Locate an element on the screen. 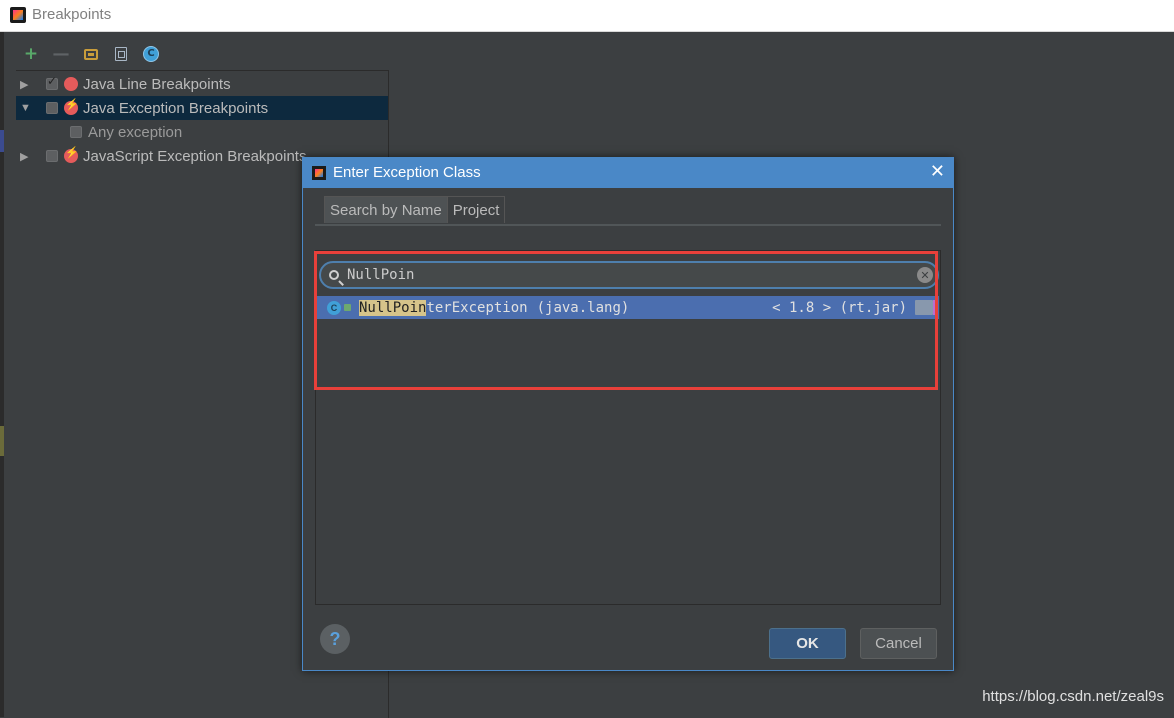 The width and height of the screenshot is (1174, 718). group-by-file-button is located at coordinates (121, 54).